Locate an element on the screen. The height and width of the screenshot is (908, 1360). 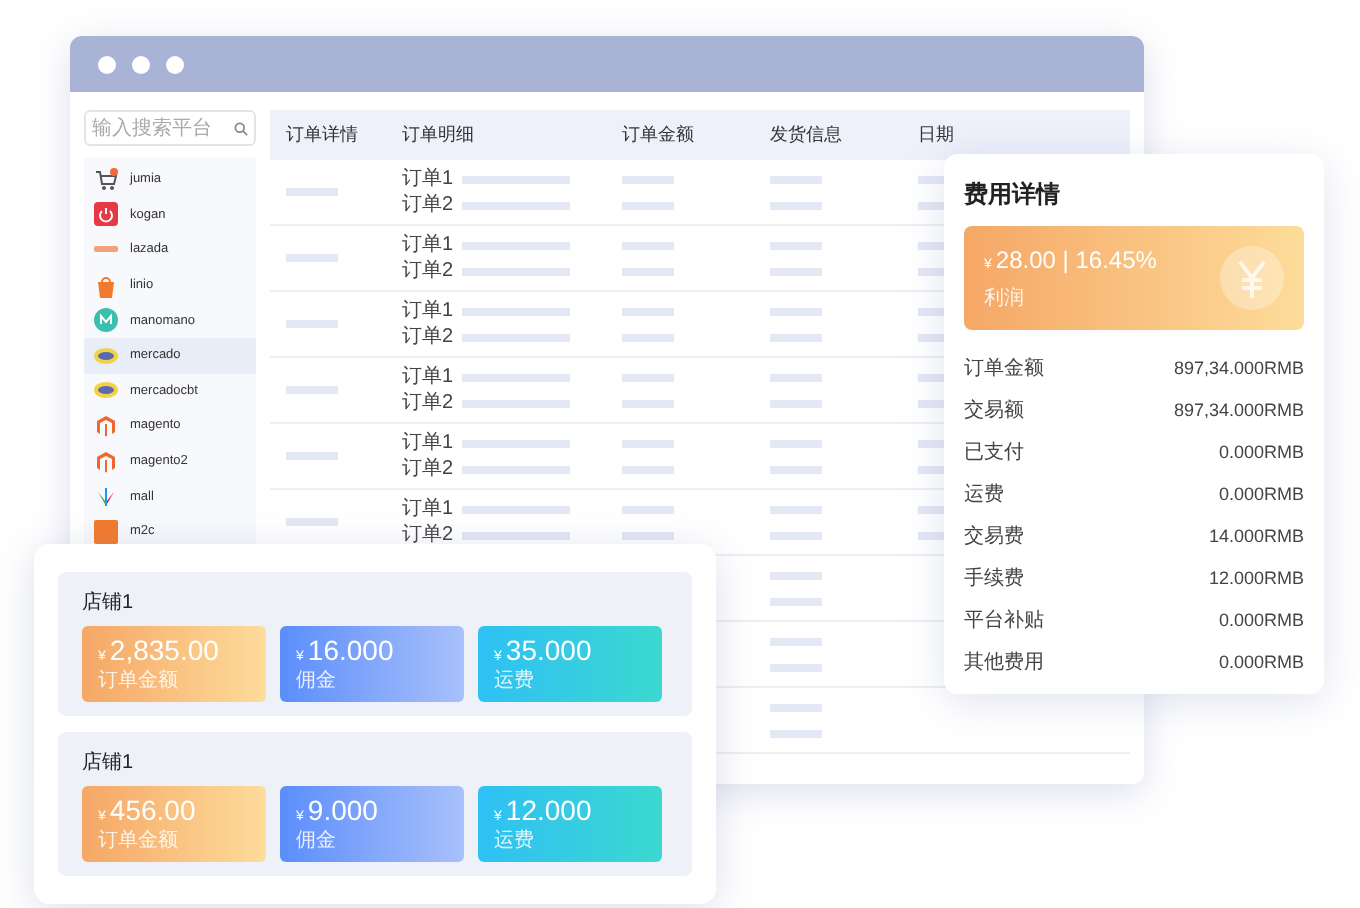
fee-value: 12.000RMB is located at coordinates (1256, 577).